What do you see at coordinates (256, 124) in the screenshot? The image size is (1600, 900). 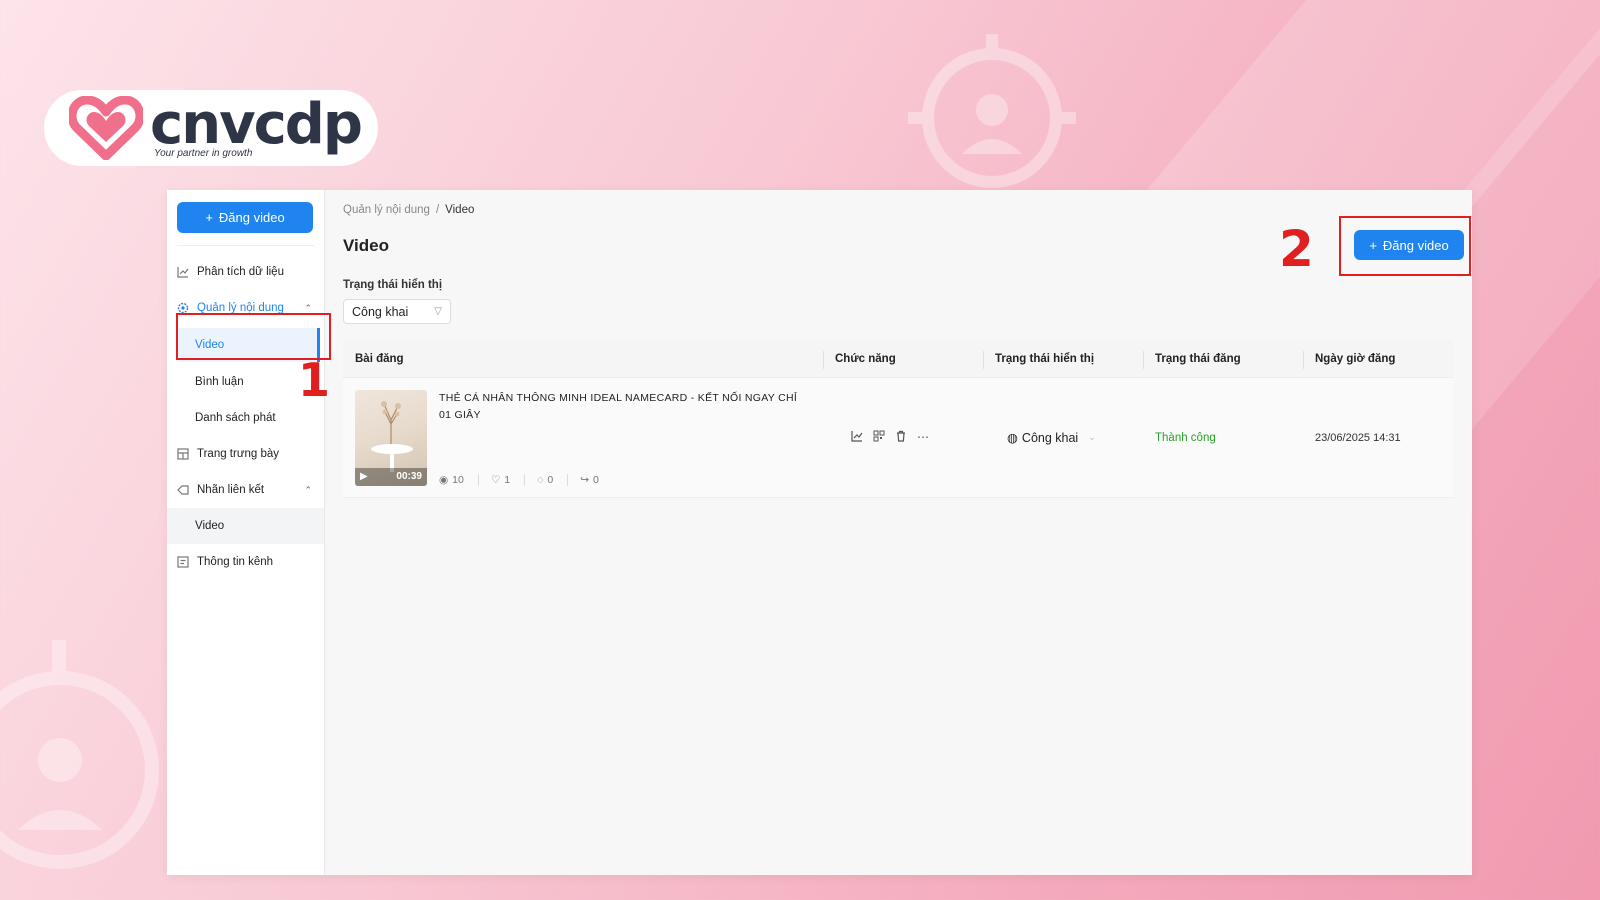 I see `brand-name: cnvcdp` at bounding box center [256, 124].